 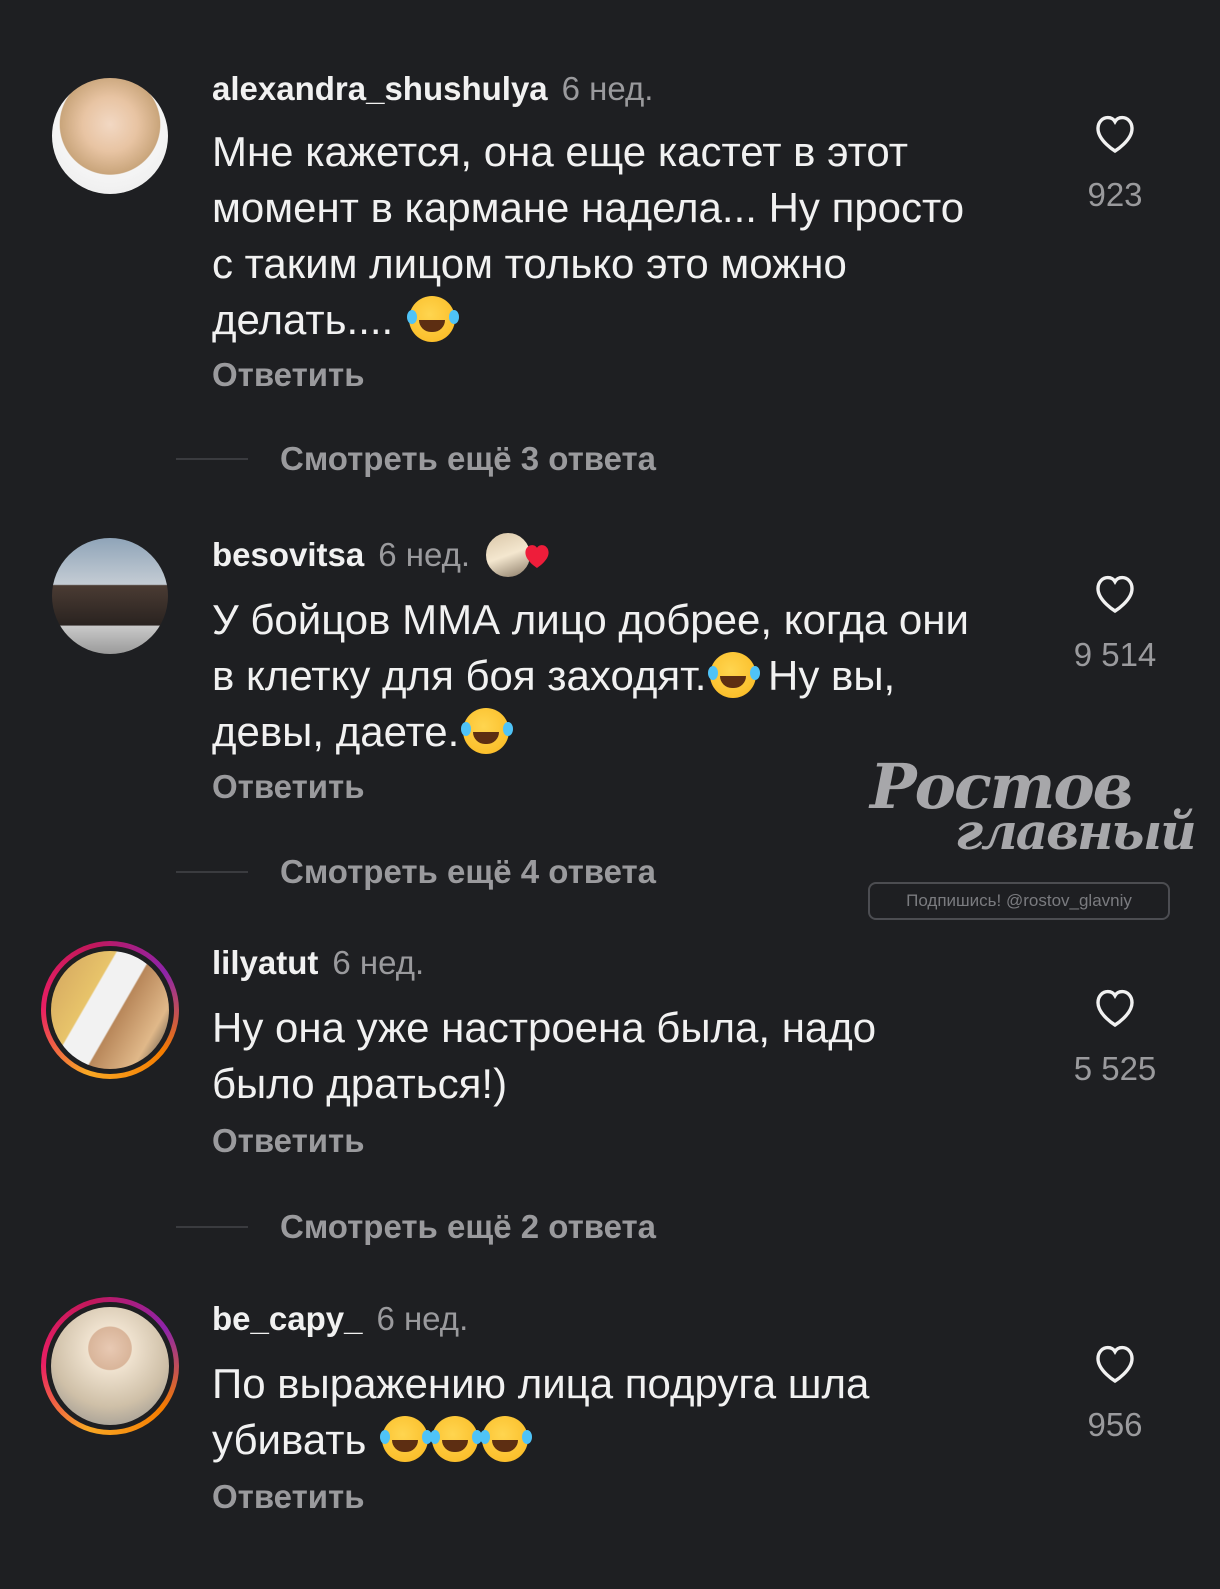 What do you see at coordinates (1115, 654) in the screenshot?
I see `like-count: 9 514` at bounding box center [1115, 654].